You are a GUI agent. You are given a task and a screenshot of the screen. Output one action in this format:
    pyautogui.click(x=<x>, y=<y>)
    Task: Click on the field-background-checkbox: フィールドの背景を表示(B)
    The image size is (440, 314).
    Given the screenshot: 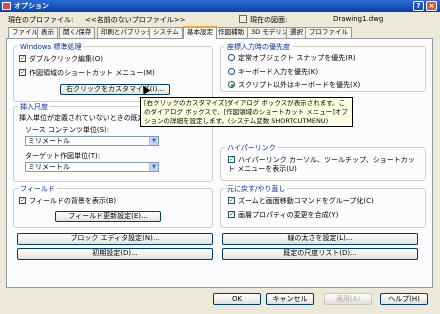 What is the action you would take?
    pyautogui.click(x=68, y=201)
    